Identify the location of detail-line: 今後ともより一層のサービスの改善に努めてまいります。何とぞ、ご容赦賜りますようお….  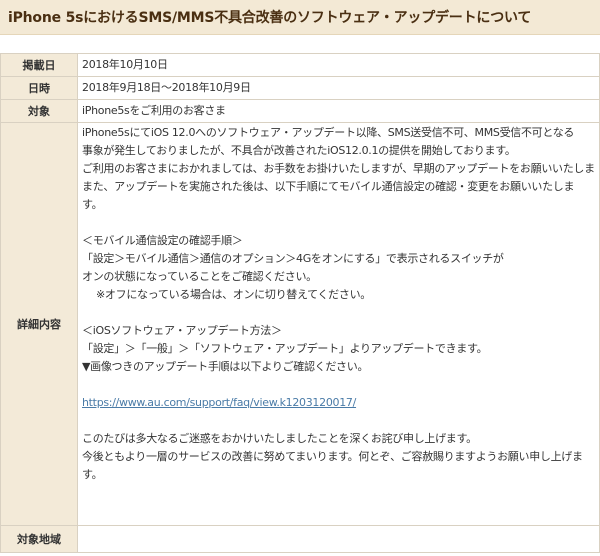
(332, 456).